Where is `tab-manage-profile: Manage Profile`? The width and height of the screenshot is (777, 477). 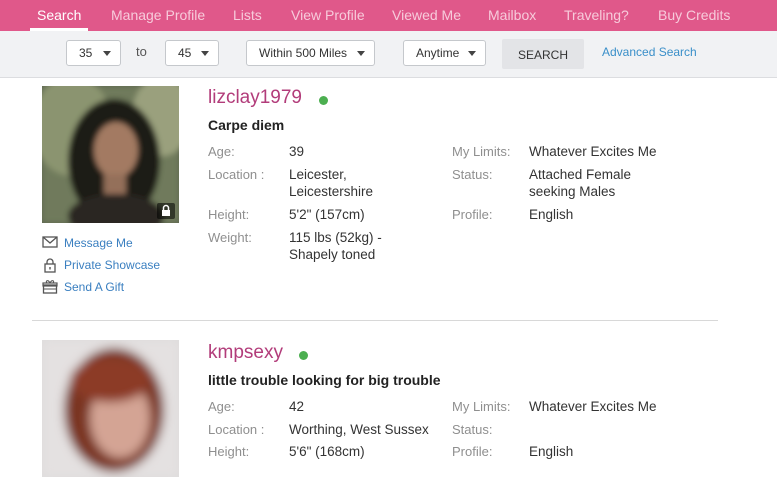
tab-manage-profile: Manage Profile is located at coordinates (158, 15).